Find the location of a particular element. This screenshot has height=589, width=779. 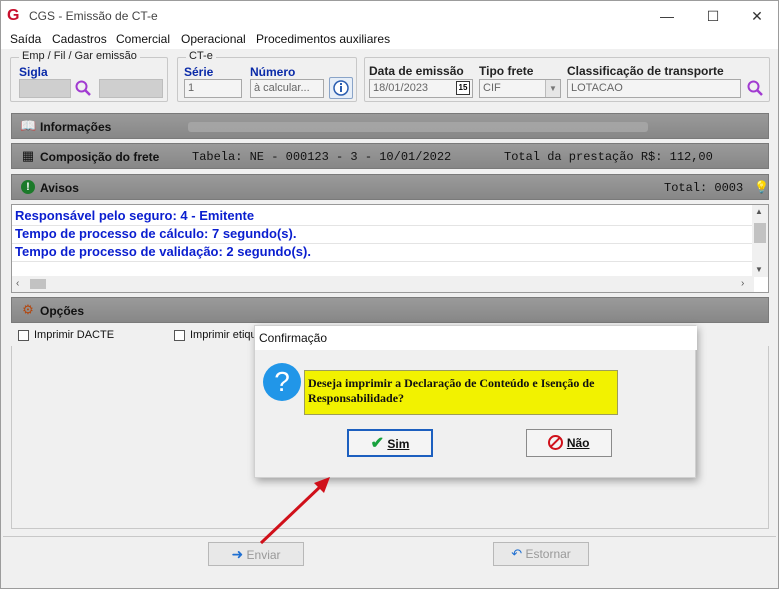

imprimir-etiqueta-label: Imprimir etique is located at coordinates (226, 335).